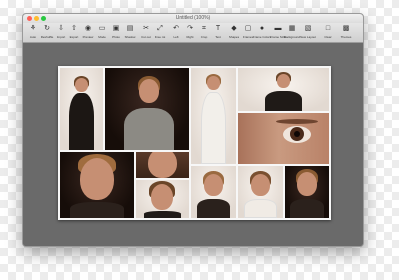  I want to click on tool-label: Clear, so click(328, 37).